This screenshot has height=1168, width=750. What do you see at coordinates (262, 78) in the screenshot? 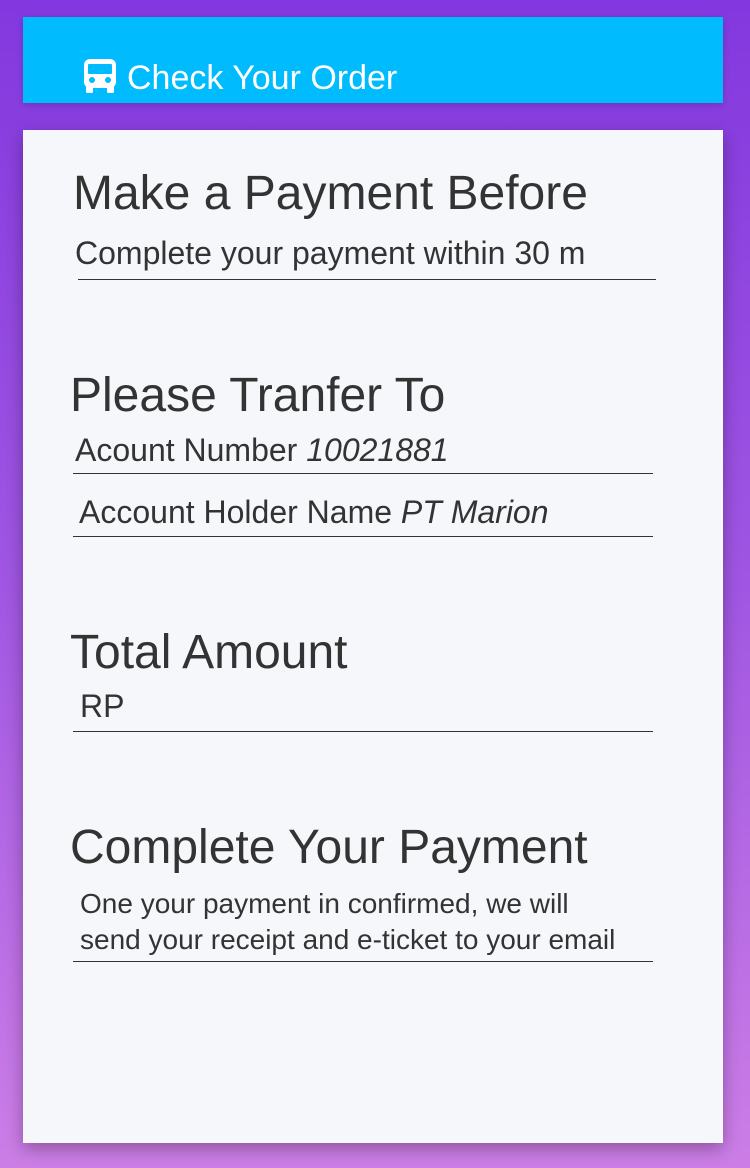
I see `header-title: Check Your Order` at bounding box center [262, 78].